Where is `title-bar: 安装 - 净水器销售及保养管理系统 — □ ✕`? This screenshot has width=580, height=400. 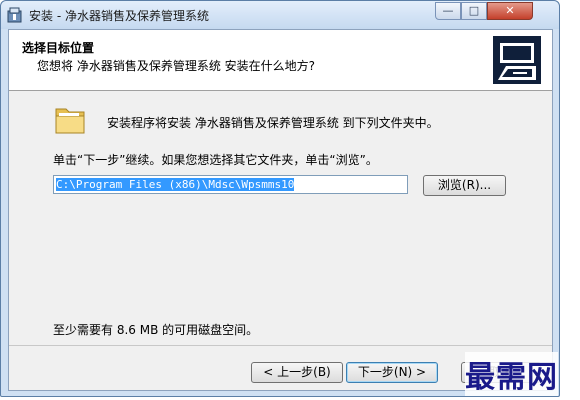 title-bar: 安装 - 净水器销售及保养管理系统 — □ ✕ is located at coordinates (280, 15).